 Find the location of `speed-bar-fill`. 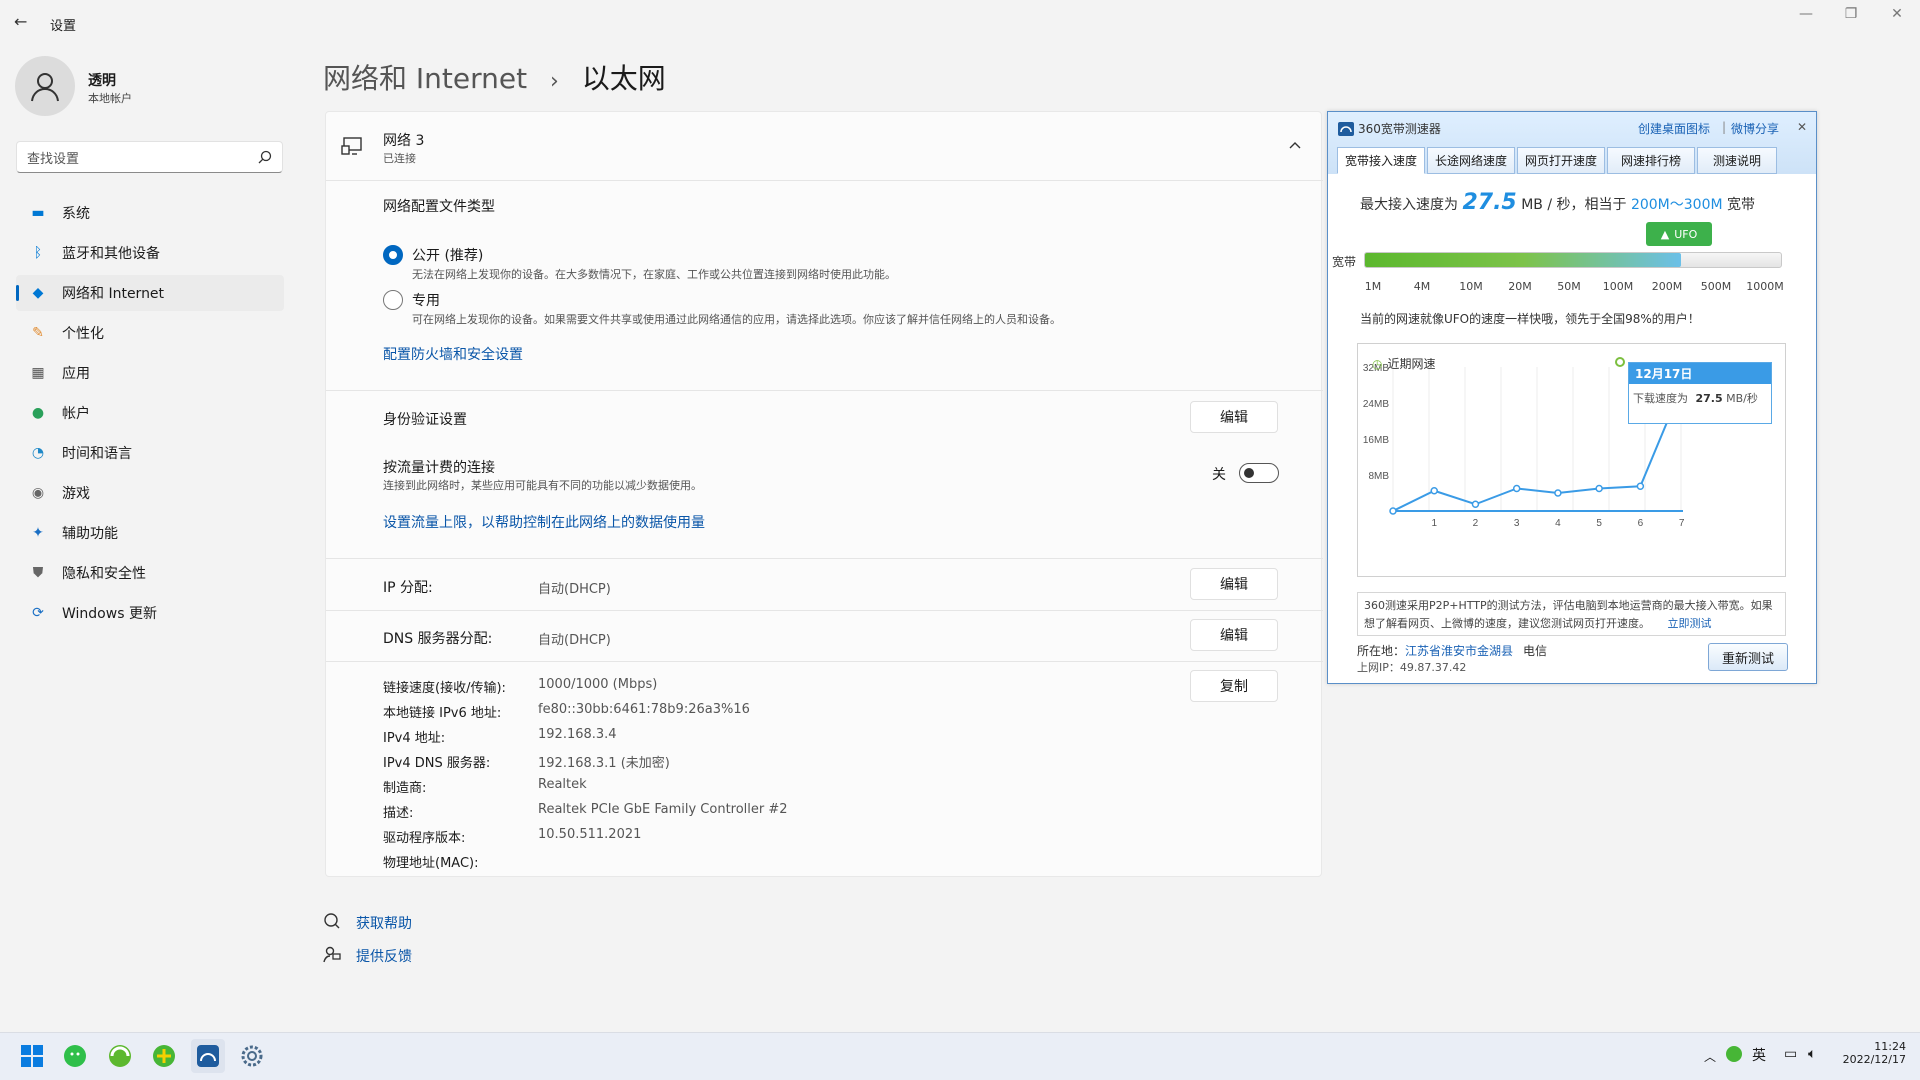

speed-bar-fill is located at coordinates (1523, 260).